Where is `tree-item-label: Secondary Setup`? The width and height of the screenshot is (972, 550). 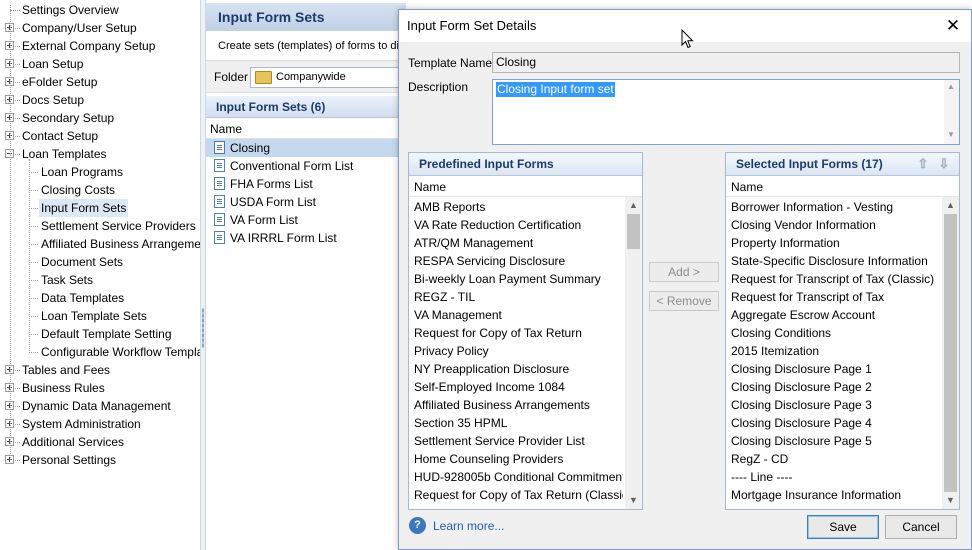
tree-item-label: Secondary Setup is located at coordinates (68, 118).